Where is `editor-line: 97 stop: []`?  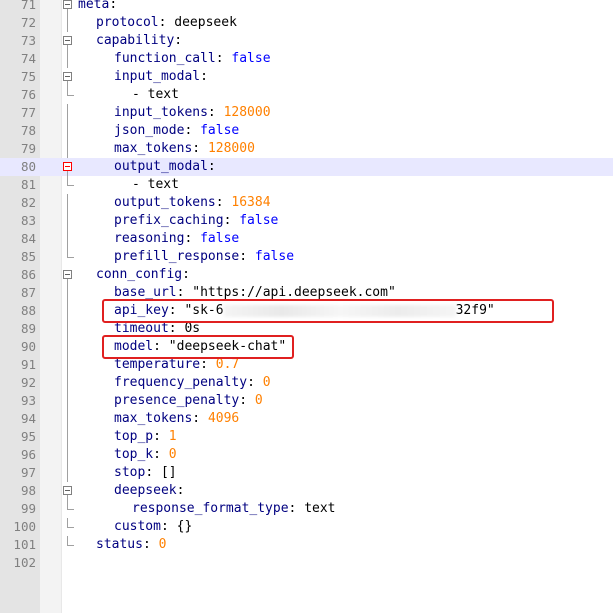
editor-line: 97 stop: [] is located at coordinates (306, 473).